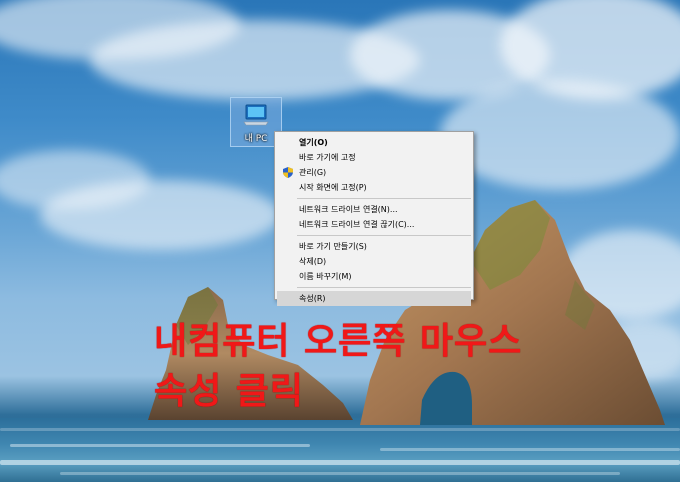 Image resolution: width=680 pixels, height=482 pixels. What do you see at coordinates (338, 341) in the screenshot?
I see `annotation-line-1: 내컴퓨터 오른쪽 마우스` at bounding box center [338, 341].